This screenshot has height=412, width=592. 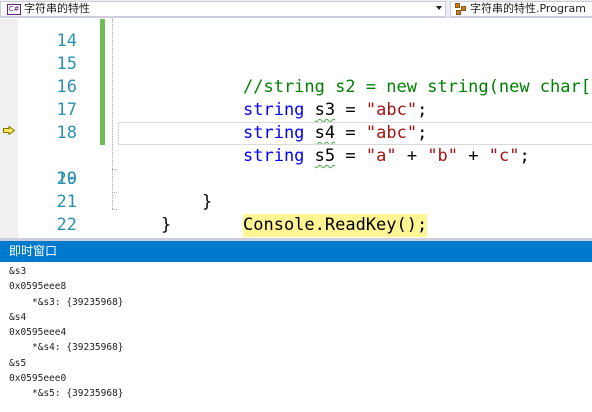 I want to click on immediate-window-title: 即时窗口, so click(x=296, y=251).